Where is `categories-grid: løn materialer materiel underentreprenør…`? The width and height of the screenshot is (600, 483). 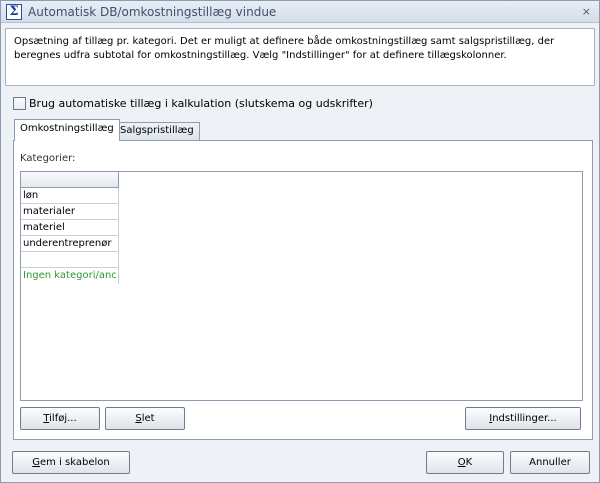 categories-grid: løn materialer materiel underentreprenør… is located at coordinates (70, 228).